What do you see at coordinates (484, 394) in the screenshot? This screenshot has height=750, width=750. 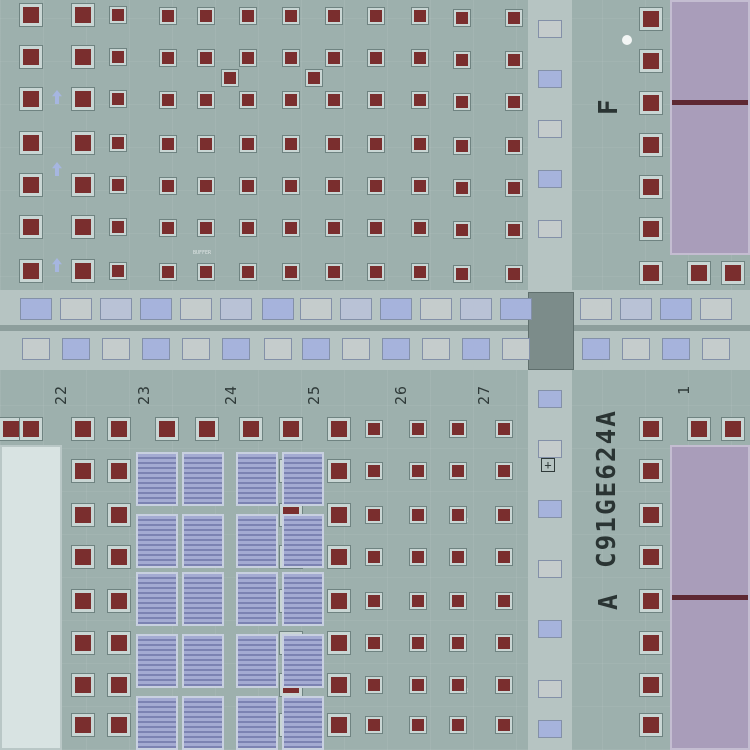 I see `column-number: 27` at bounding box center [484, 394].